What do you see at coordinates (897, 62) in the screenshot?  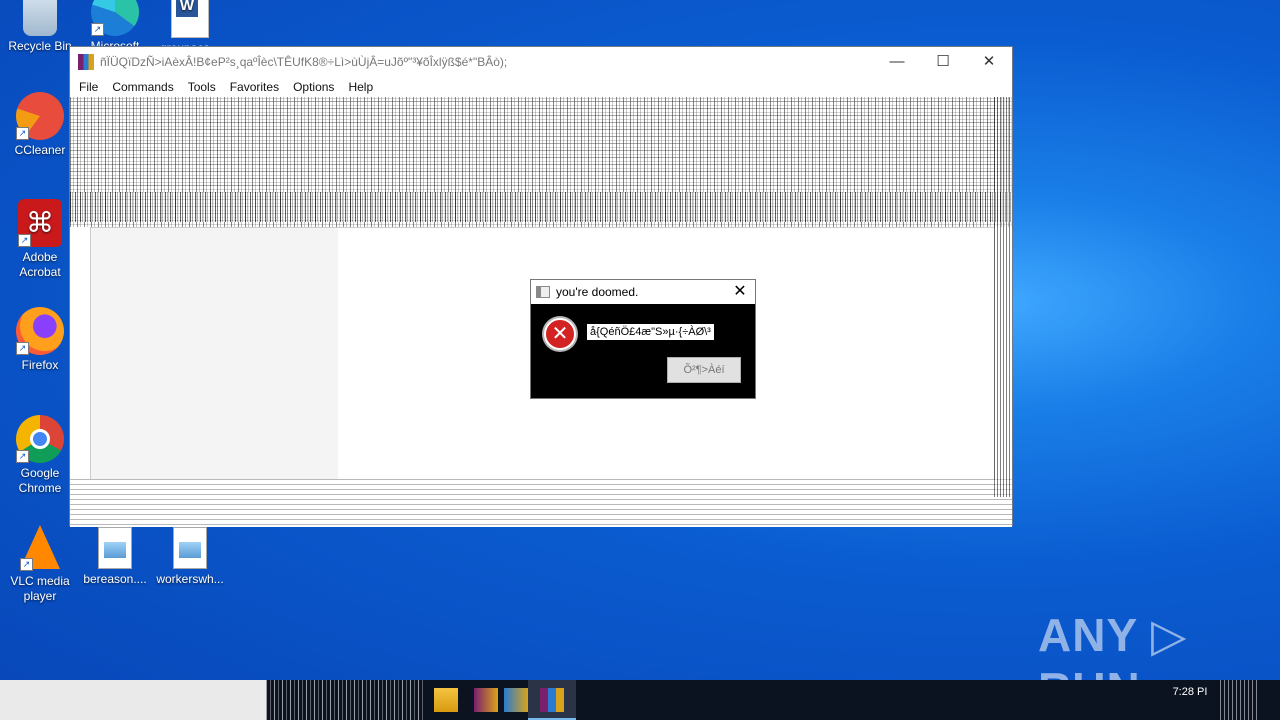 I see `minimize-button: —` at bounding box center [897, 62].